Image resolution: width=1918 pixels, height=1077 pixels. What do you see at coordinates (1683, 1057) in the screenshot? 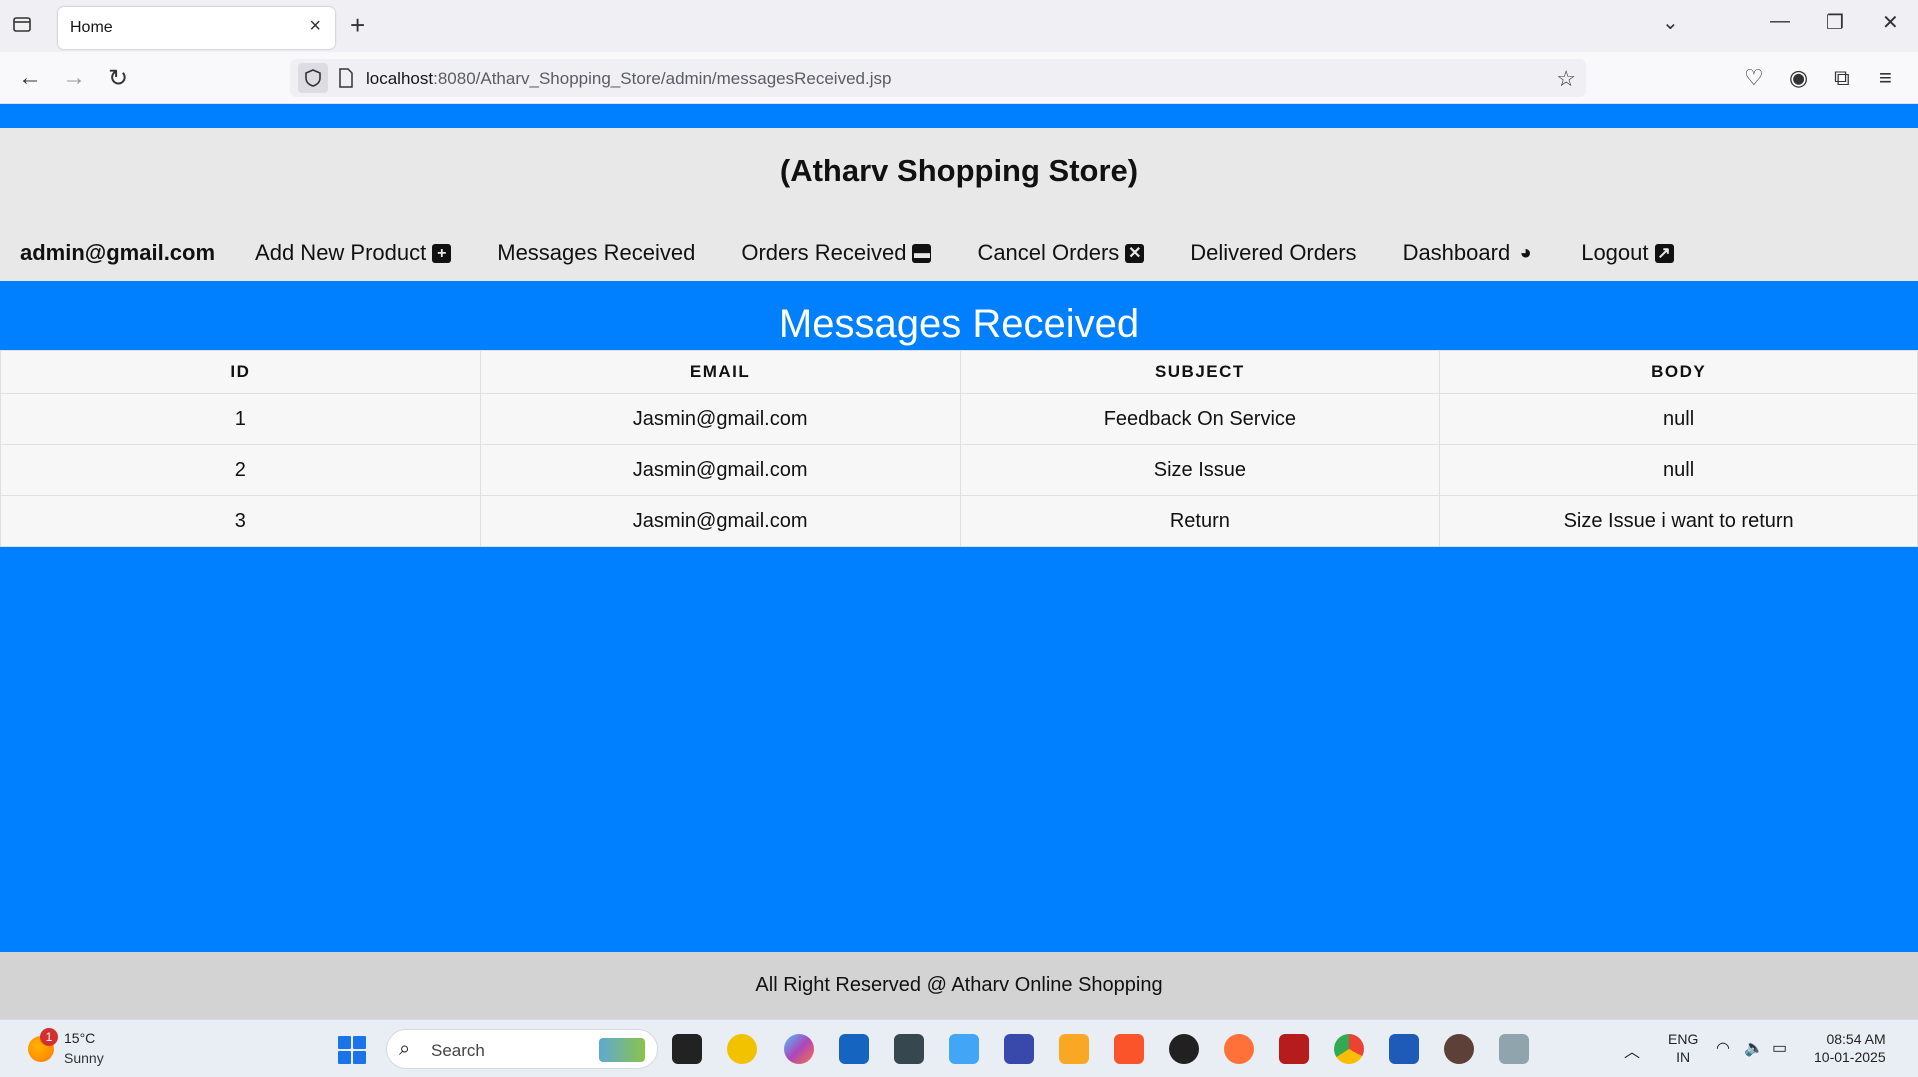
I see `region-code: IN` at bounding box center [1683, 1057].